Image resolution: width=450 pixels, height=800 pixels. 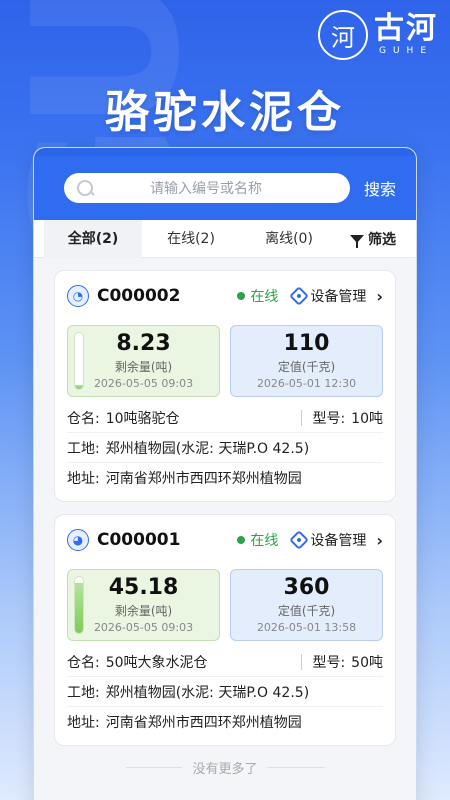 I want to click on search-bar: 请输入编号或名称 搜索, so click(x=225, y=188).